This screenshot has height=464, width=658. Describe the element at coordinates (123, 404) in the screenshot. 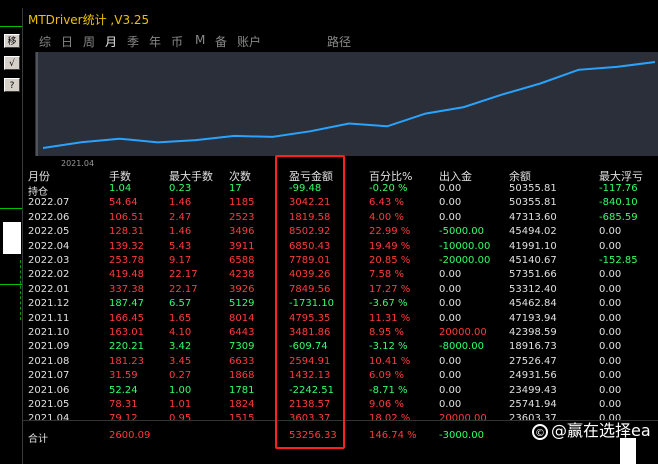

I see `cell-lots: 78.31` at that location.